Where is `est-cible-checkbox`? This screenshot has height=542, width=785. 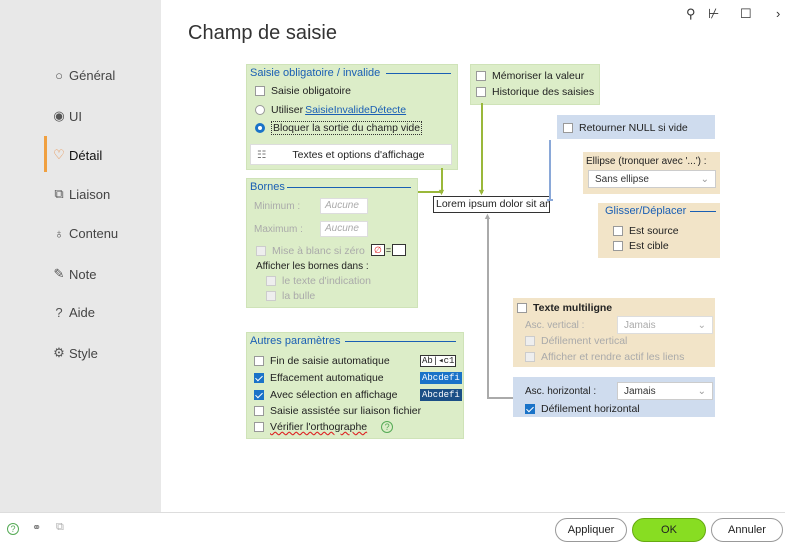
est-cible-checkbox is located at coordinates (618, 246).